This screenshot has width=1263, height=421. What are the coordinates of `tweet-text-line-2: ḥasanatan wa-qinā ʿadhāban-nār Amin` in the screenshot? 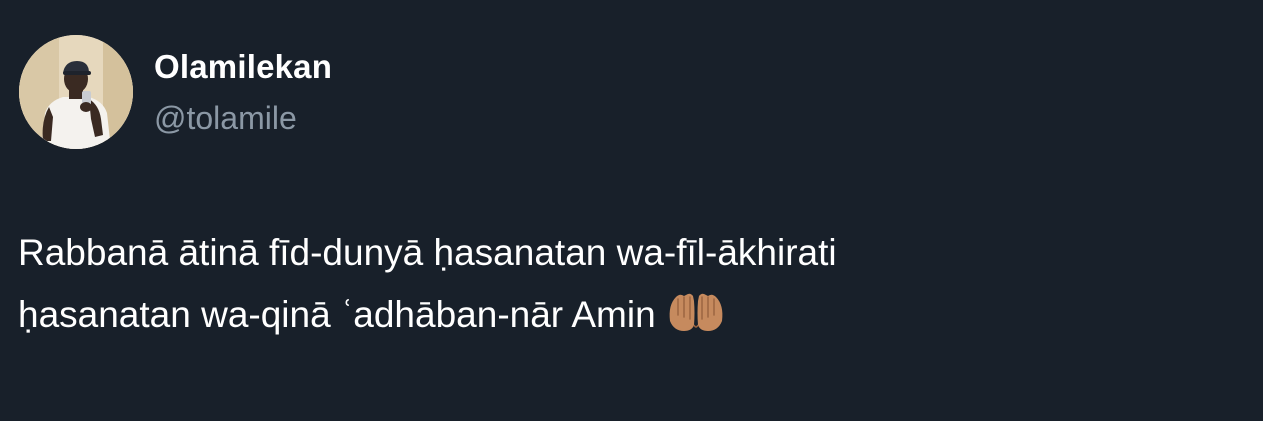 It's located at (618, 315).